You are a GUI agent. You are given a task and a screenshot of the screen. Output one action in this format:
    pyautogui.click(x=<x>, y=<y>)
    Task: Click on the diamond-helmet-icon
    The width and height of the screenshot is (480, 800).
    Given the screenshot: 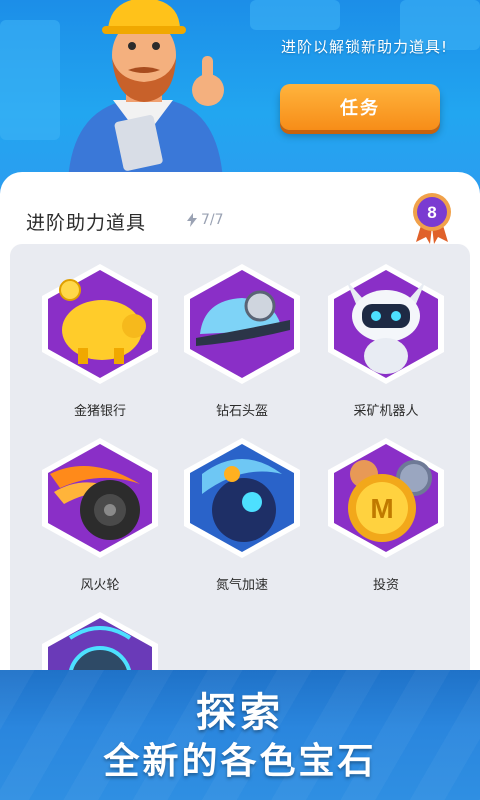 What is the action you would take?
    pyautogui.click(x=242, y=324)
    